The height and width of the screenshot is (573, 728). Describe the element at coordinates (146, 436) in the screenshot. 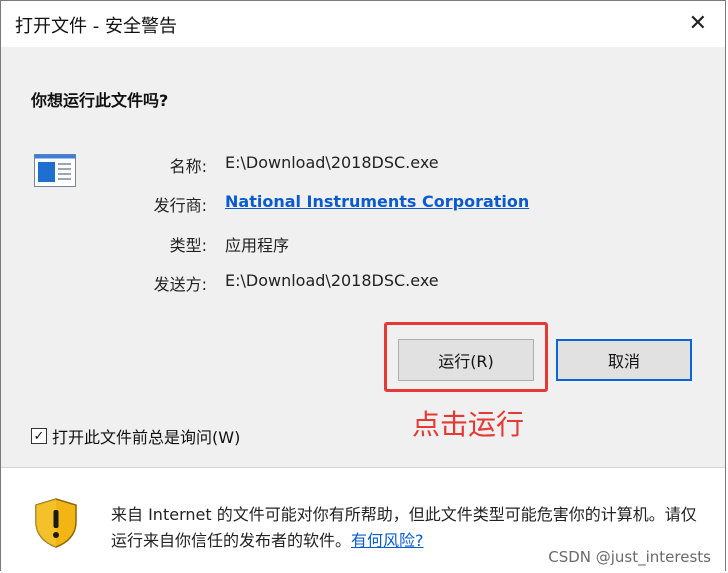

I see `always-ask-label: 打开此文件前总是询问(W)` at that location.